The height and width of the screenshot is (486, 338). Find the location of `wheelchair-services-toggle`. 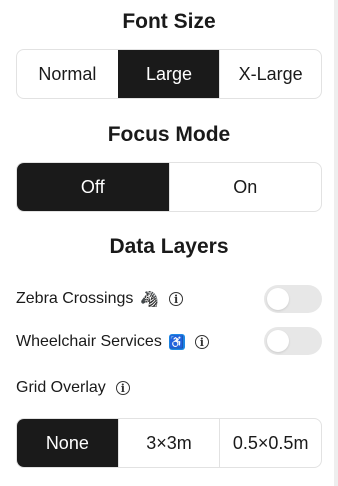

wheelchair-services-toggle is located at coordinates (293, 341).